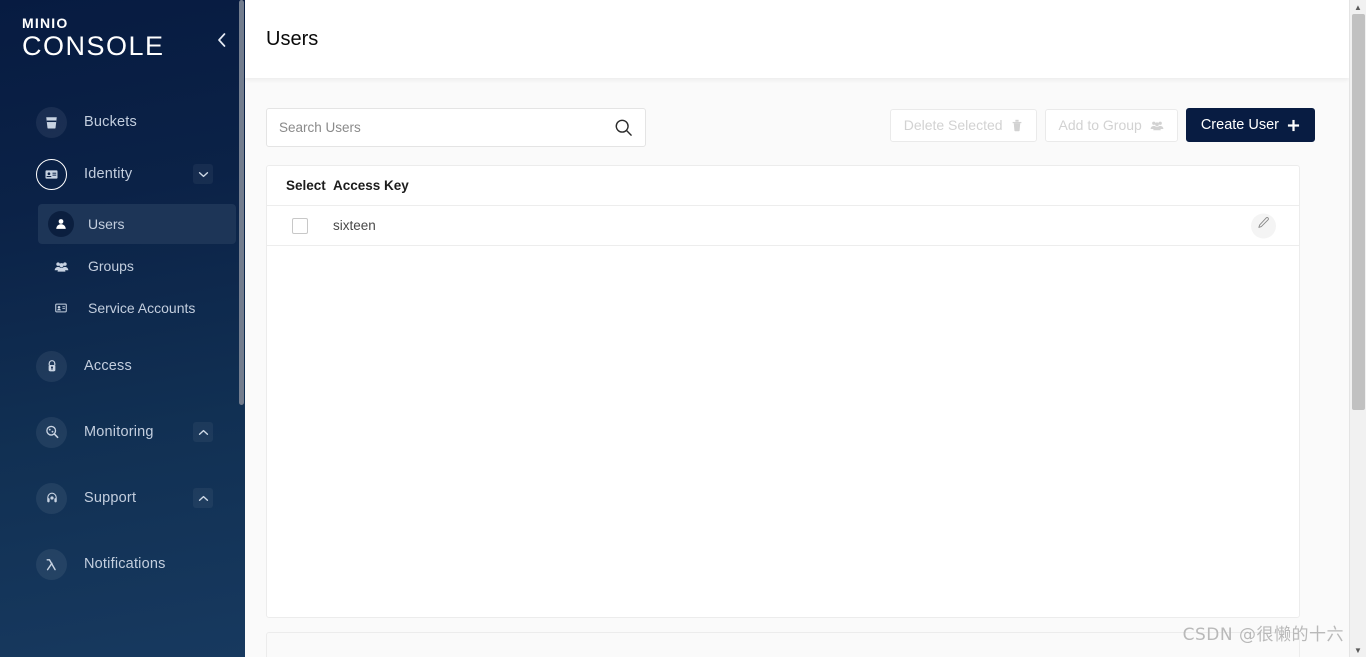  What do you see at coordinates (797, 39) in the screenshot?
I see `page-header: Users` at bounding box center [797, 39].